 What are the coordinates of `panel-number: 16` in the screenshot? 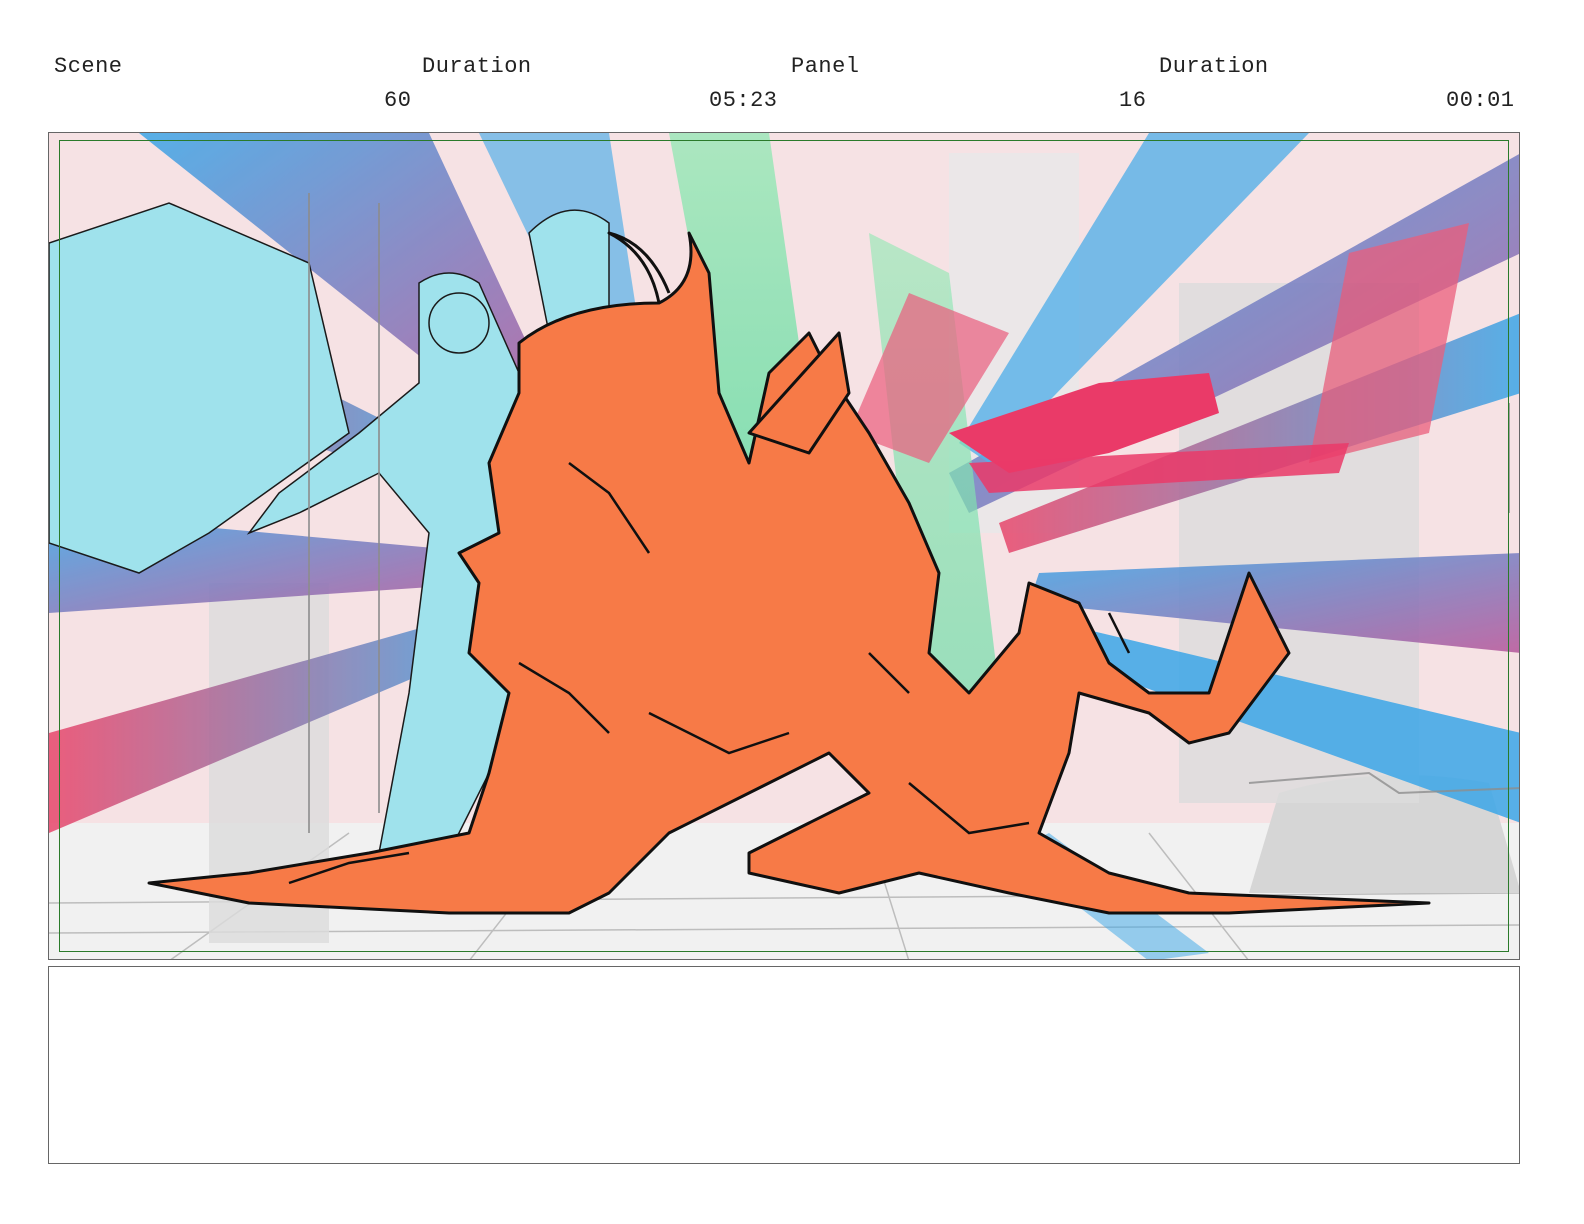 It's located at (1133, 100).